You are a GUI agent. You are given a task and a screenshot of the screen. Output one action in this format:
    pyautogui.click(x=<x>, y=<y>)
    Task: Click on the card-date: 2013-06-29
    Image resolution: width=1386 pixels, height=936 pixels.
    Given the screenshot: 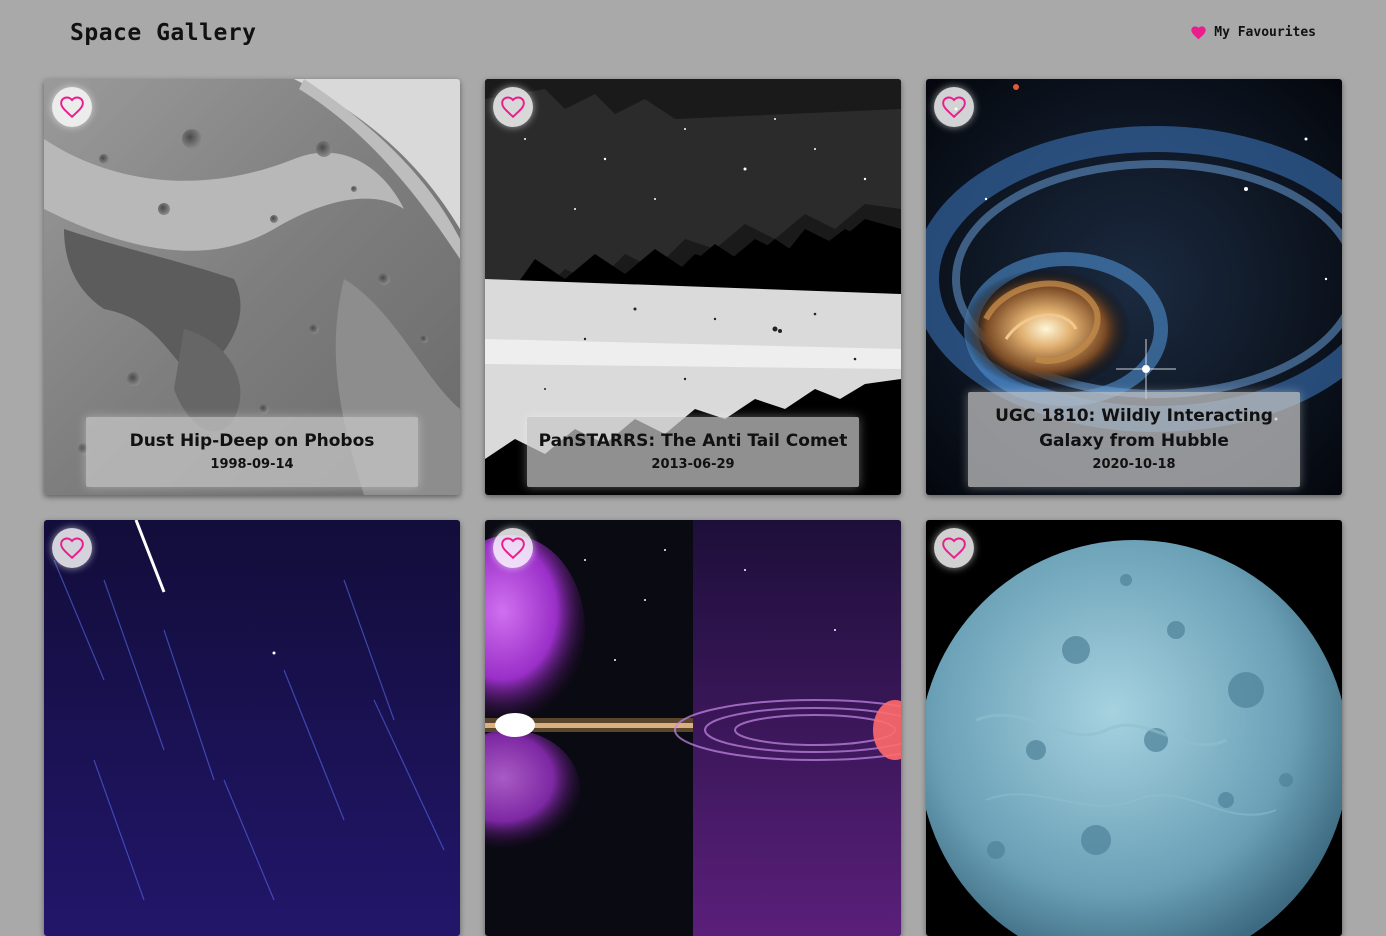 What is the action you would take?
    pyautogui.click(x=693, y=464)
    